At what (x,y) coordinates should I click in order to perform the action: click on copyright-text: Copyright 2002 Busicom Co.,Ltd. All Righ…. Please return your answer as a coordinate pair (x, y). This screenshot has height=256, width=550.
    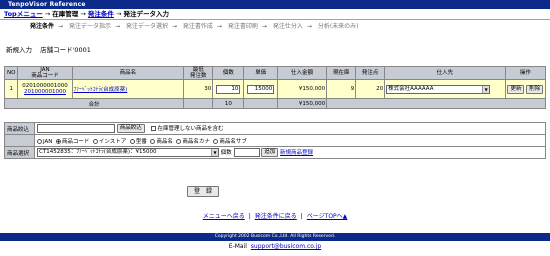
    Looking at the image, I should click on (275, 236).